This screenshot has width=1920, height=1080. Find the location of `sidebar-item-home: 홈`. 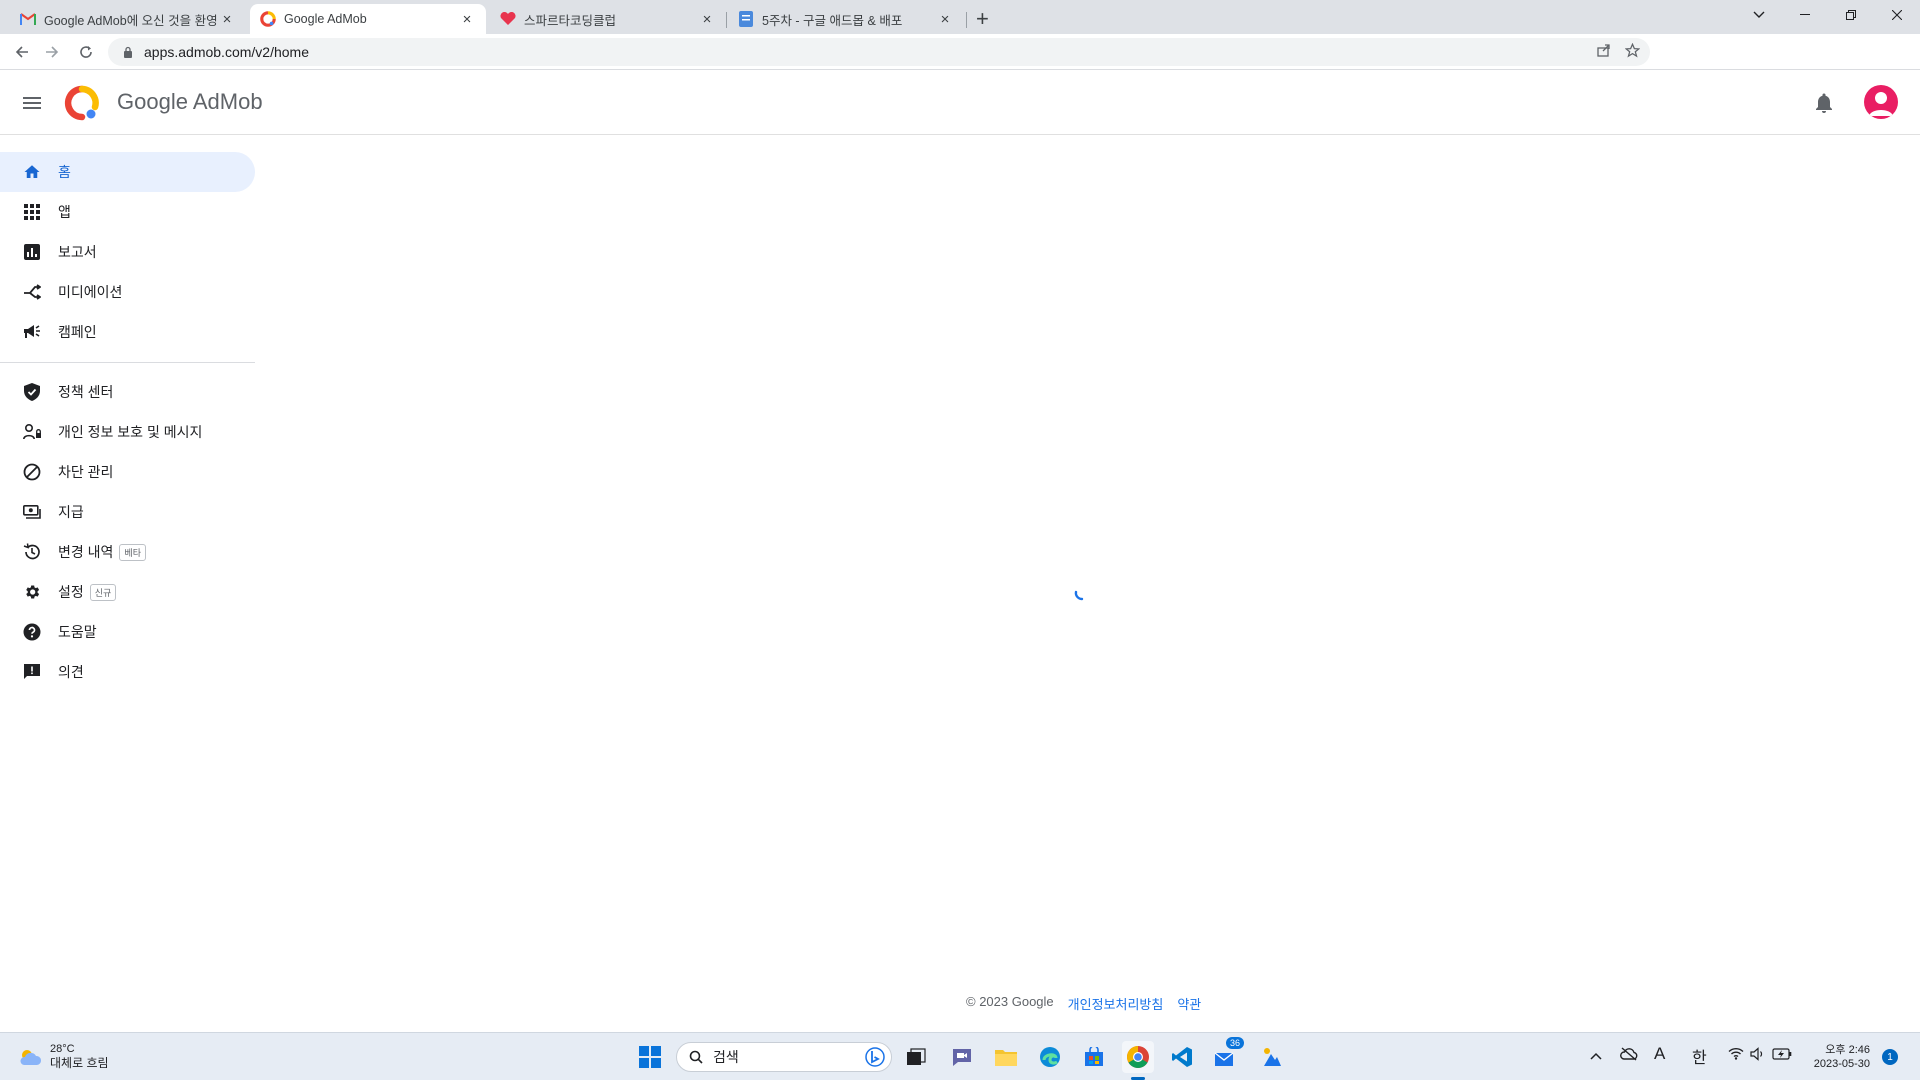

sidebar-item-home: 홈 is located at coordinates (127, 172).